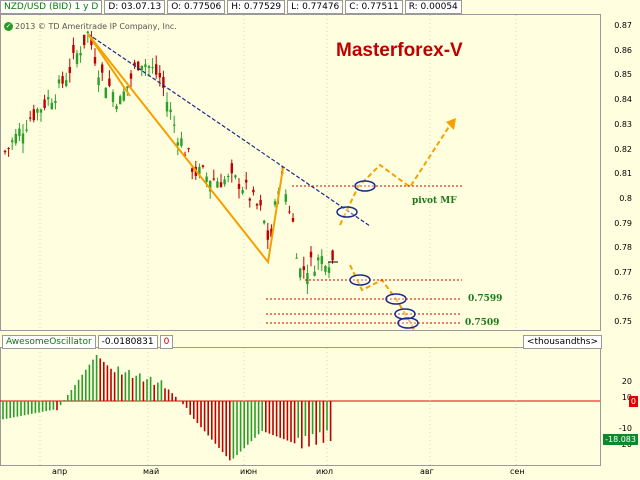 This screenshot has width=640, height=480. I want to click on company-logo-icon: ✓, so click(8, 26).